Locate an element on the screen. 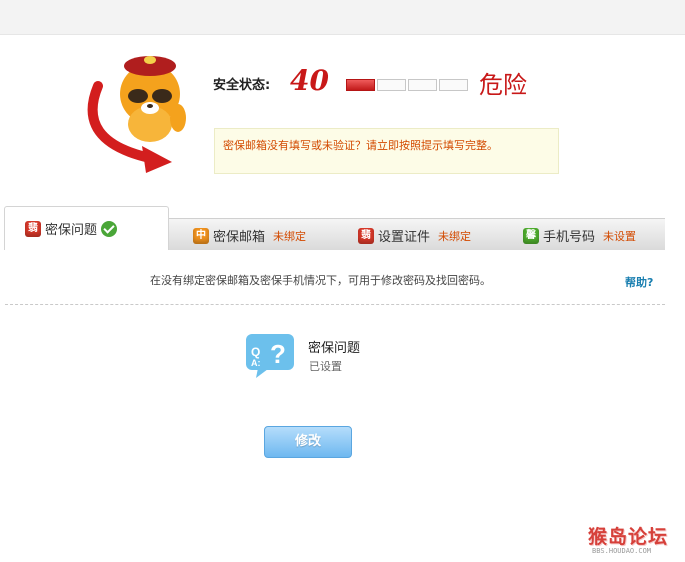 The width and height of the screenshot is (685, 562). security-status-label: 安全状态: is located at coordinates (242, 85).